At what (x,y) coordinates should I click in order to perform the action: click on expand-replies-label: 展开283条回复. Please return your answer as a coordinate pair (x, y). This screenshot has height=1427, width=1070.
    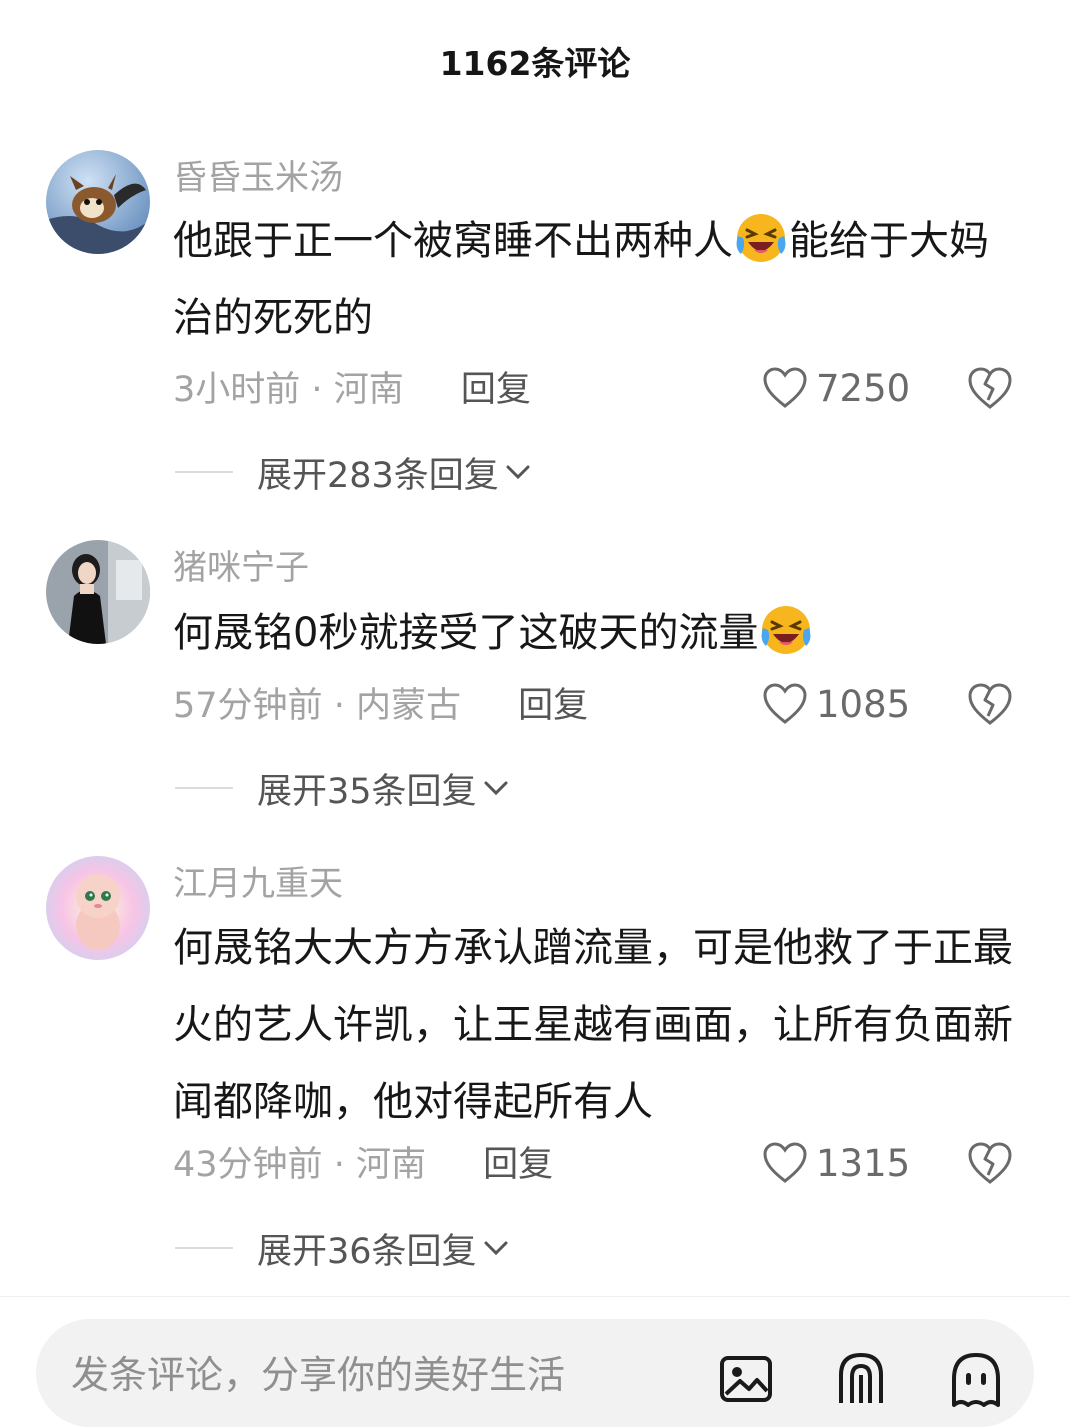
    Looking at the image, I should click on (378, 475).